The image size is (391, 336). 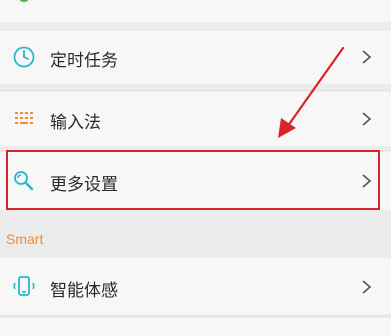 I want to click on settings-row-label: 输入法, so click(x=75, y=123).